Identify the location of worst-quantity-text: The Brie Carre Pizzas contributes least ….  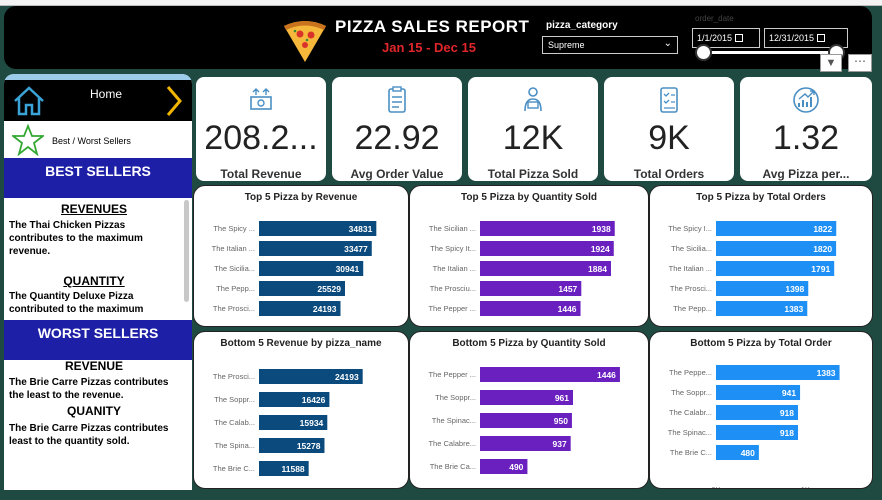
(89, 435).